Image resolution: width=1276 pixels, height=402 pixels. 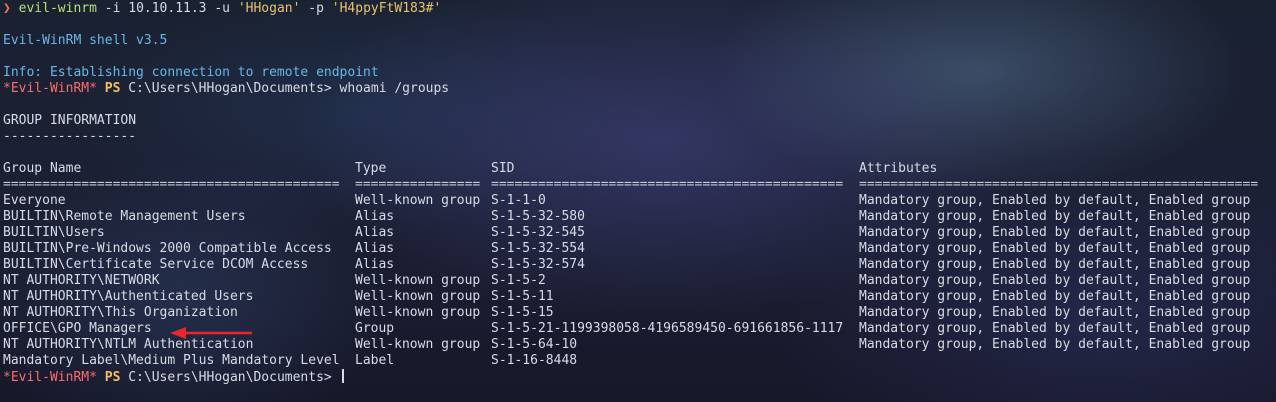 I want to click on row-sid: S-1-5-32-580, so click(x=538, y=216).